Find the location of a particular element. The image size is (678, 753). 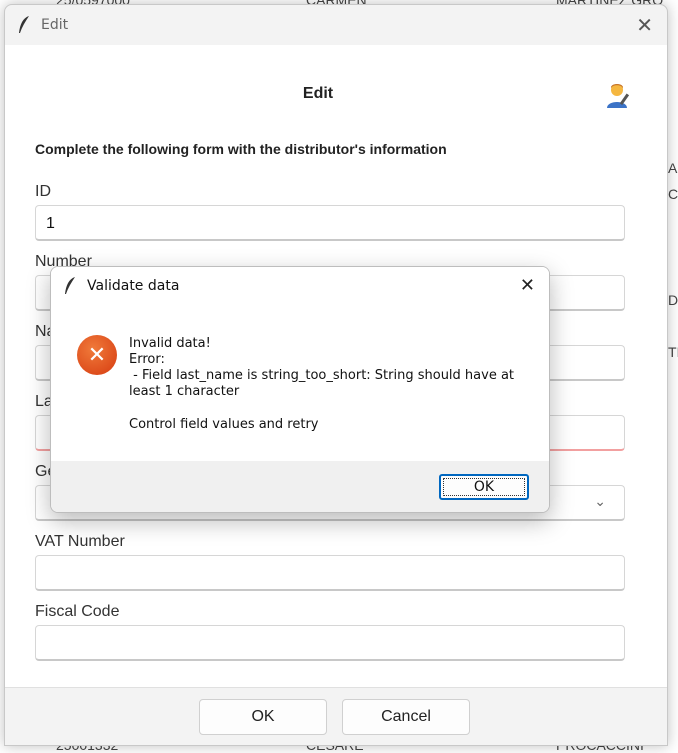

message-line: Error: is located at coordinates (147, 359).